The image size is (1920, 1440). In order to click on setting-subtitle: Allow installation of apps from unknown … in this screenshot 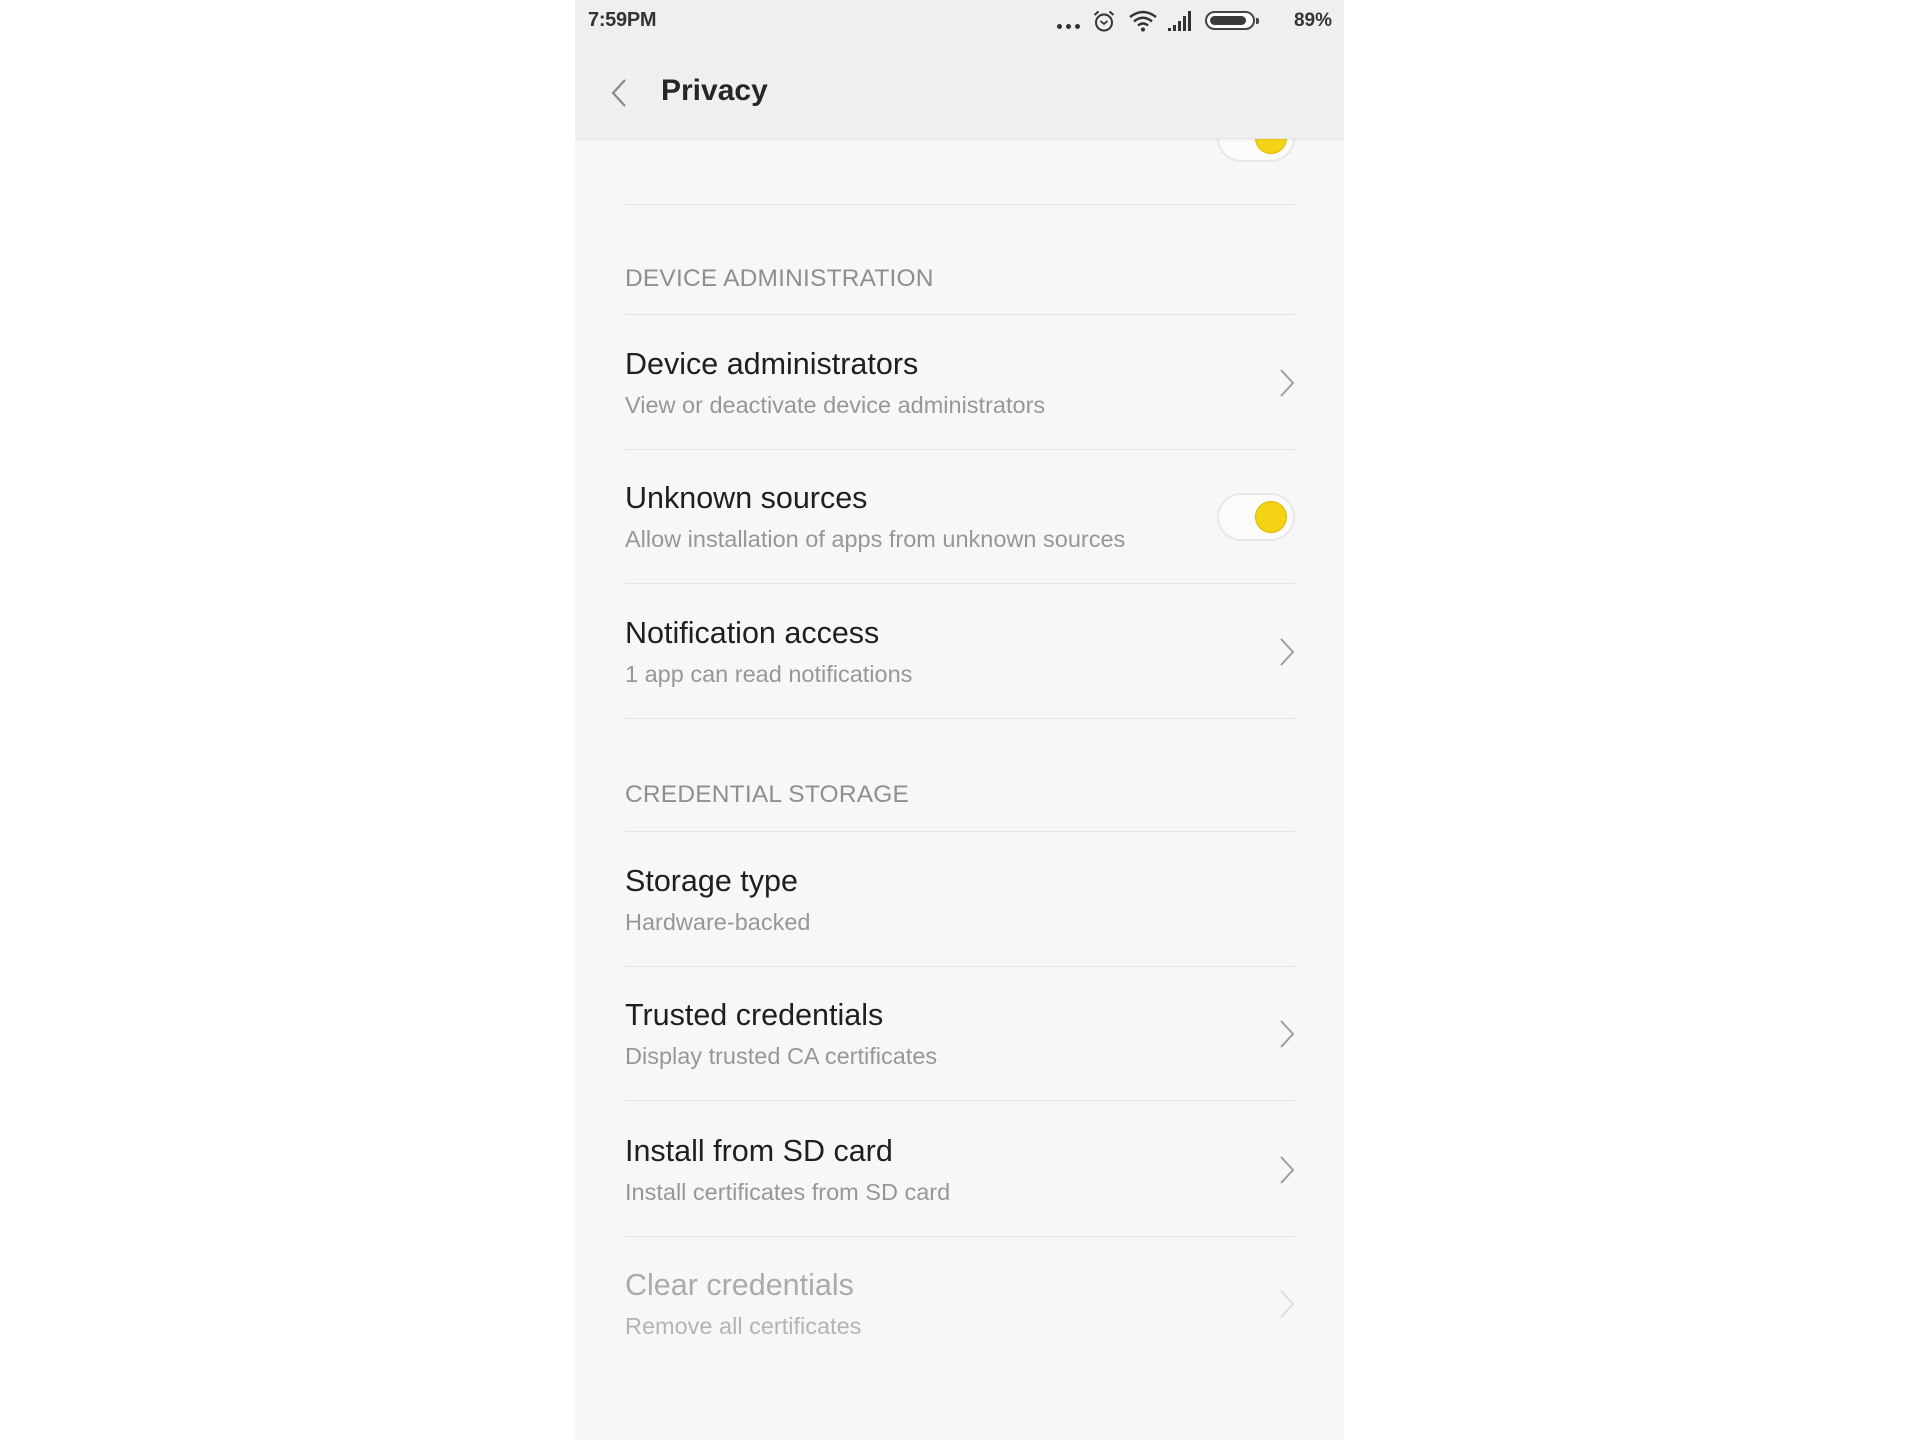, I will do `click(875, 539)`.